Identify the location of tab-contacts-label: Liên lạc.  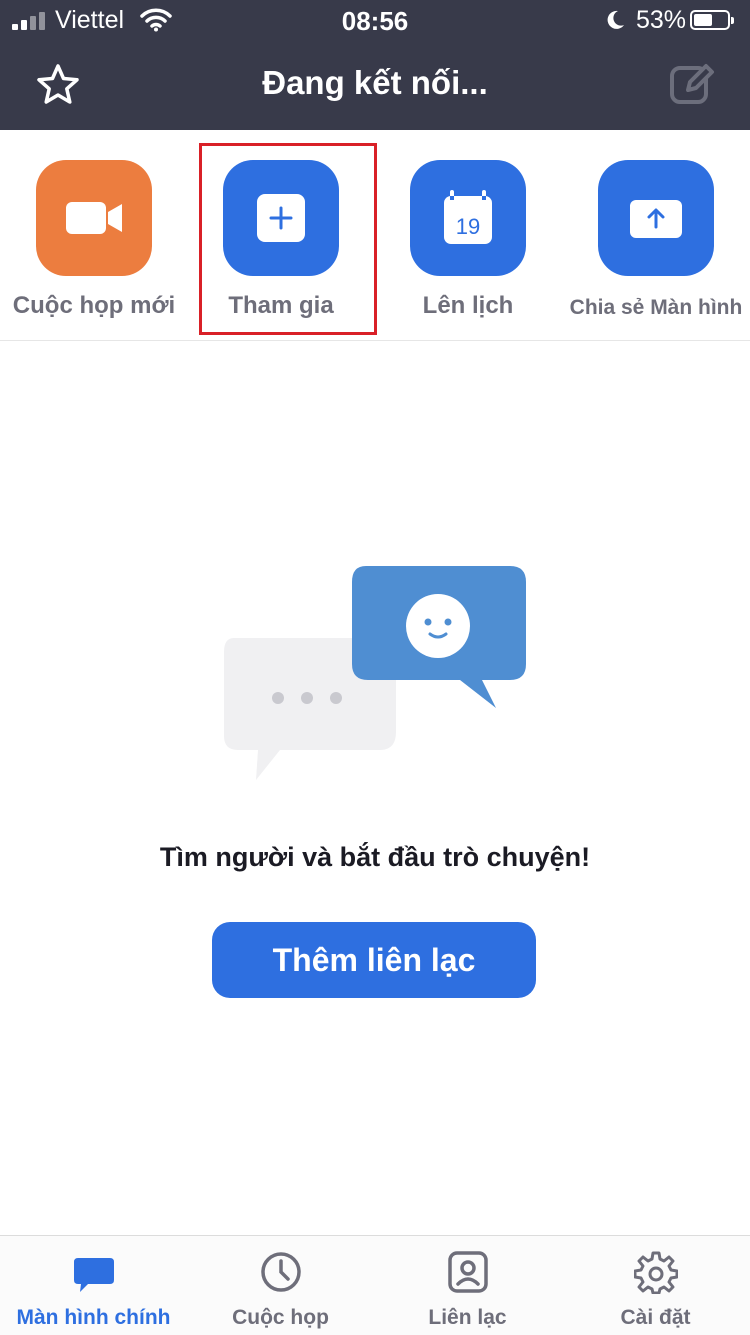
(467, 1317).